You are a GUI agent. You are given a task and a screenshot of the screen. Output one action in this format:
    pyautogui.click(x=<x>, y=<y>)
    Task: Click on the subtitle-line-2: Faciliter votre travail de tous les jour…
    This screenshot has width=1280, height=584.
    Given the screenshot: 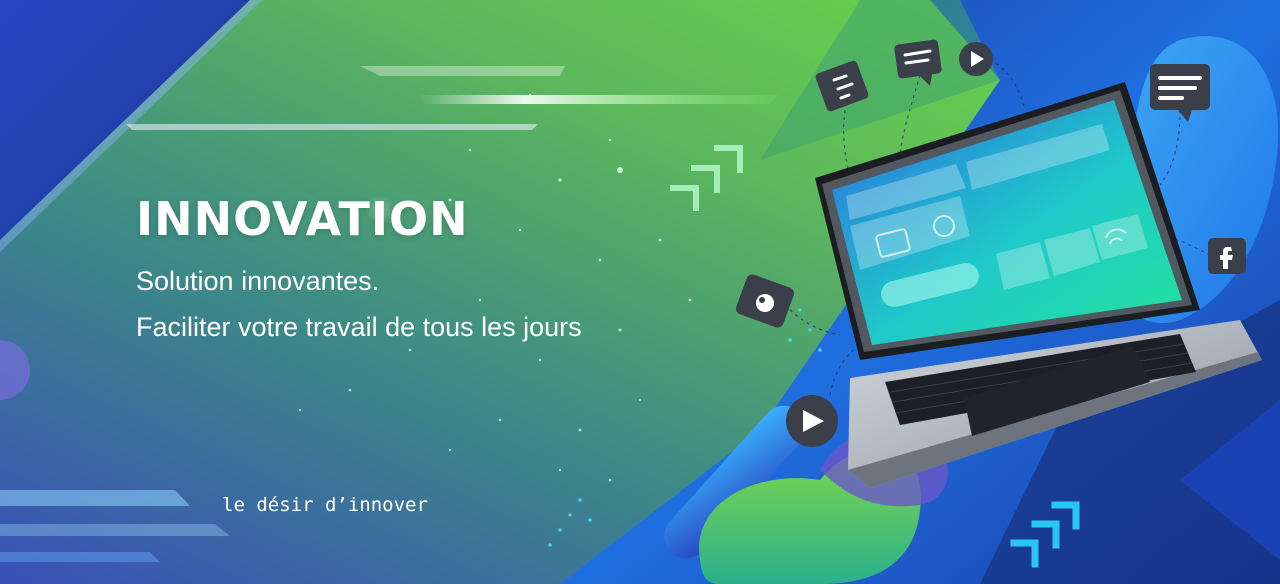 What is the action you would take?
    pyautogui.click(x=359, y=327)
    